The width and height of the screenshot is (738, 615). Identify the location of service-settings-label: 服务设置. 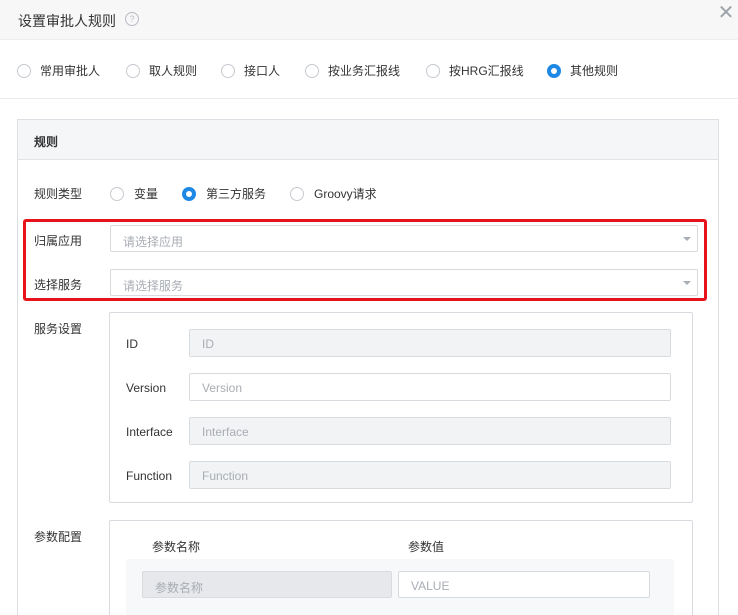
(58, 329).